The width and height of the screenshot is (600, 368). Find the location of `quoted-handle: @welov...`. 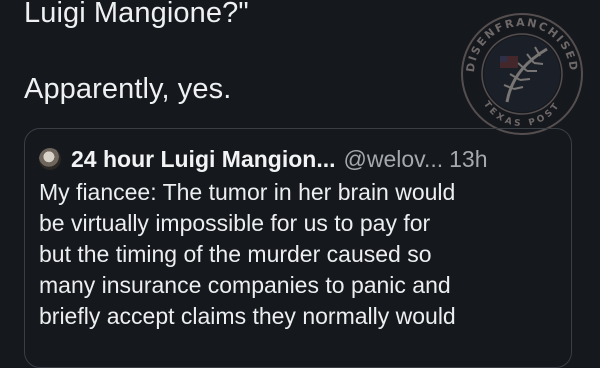

quoted-handle: @welov... is located at coordinates (394, 159).